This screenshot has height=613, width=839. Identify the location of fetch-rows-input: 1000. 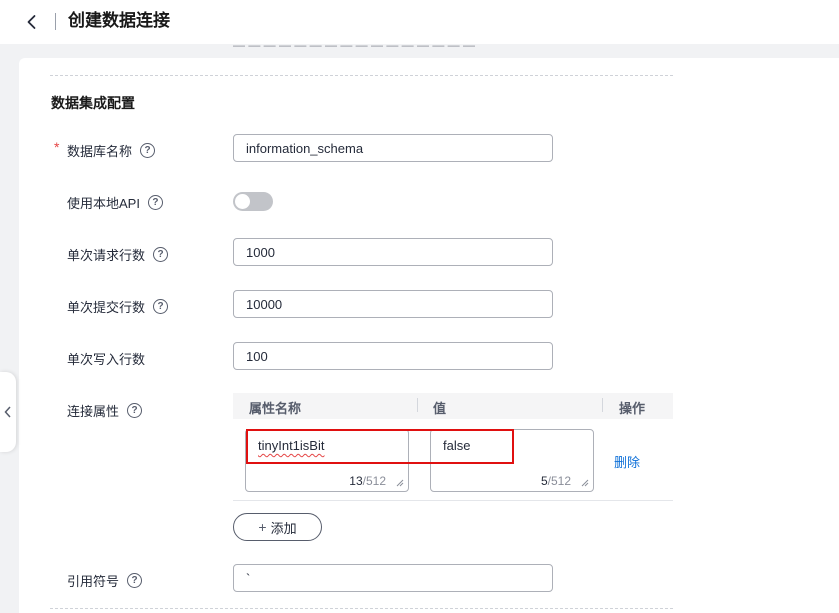
(393, 252).